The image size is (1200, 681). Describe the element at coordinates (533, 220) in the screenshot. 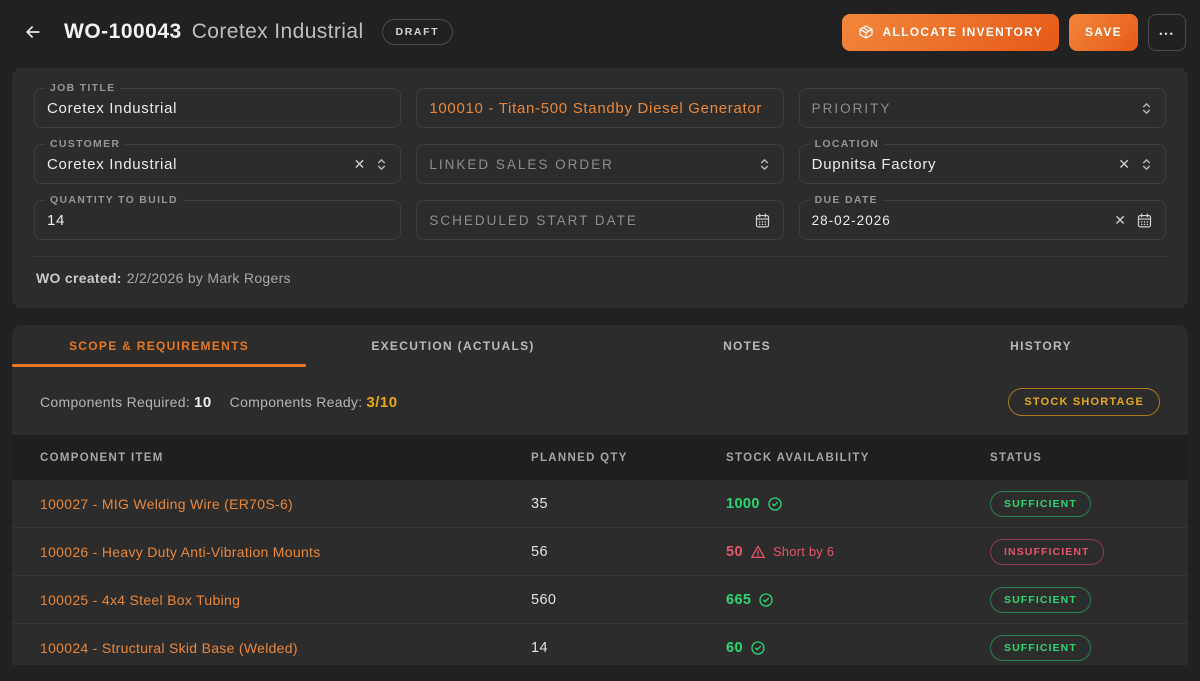

I see `scheduled-start-placeholder: SCHEDULED START DATE` at that location.